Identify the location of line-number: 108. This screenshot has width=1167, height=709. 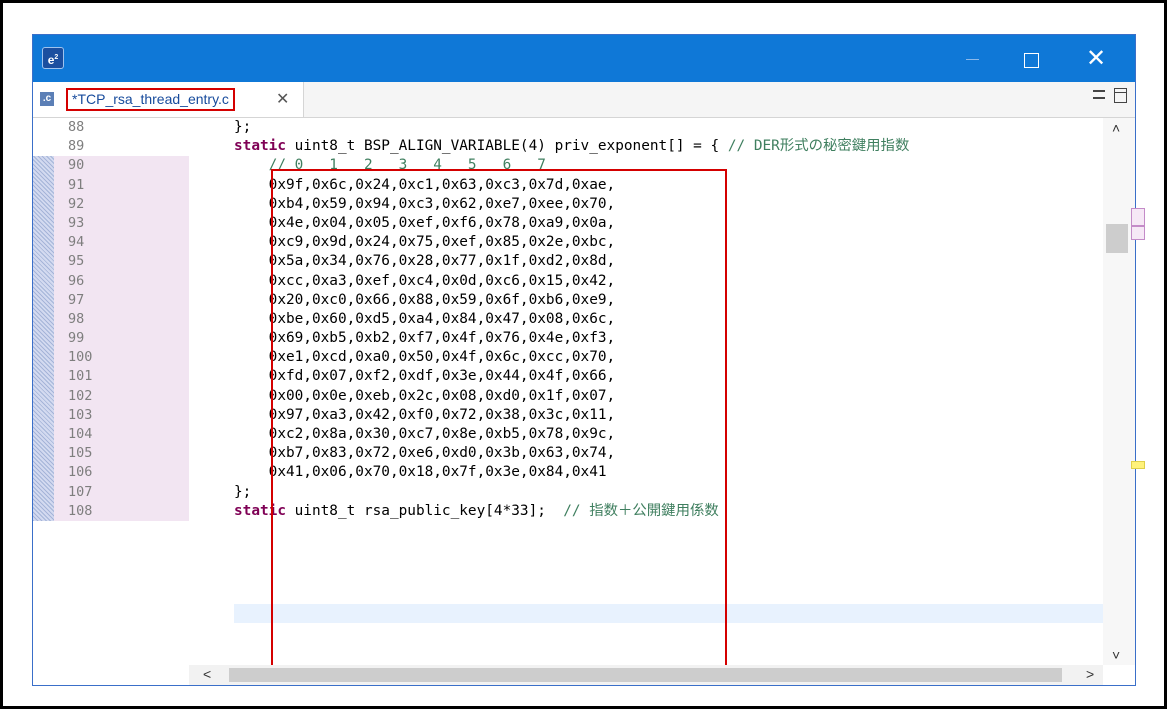
(80, 510).